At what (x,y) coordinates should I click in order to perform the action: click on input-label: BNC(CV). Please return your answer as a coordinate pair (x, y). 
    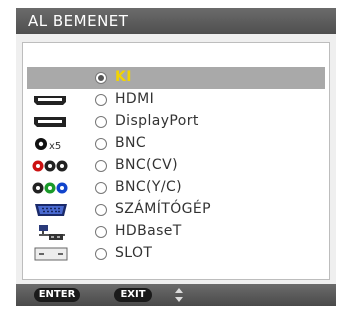
    Looking at the image, I should click on (146, 165).